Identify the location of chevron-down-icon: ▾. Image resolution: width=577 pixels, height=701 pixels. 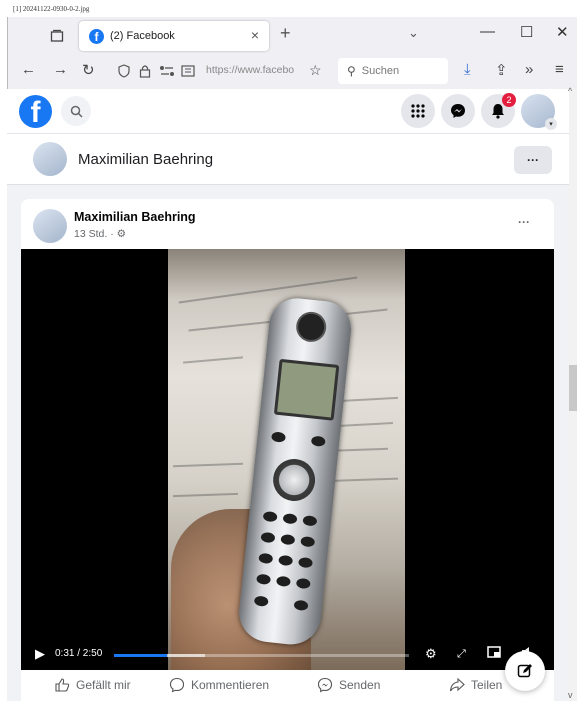
(551, 124).